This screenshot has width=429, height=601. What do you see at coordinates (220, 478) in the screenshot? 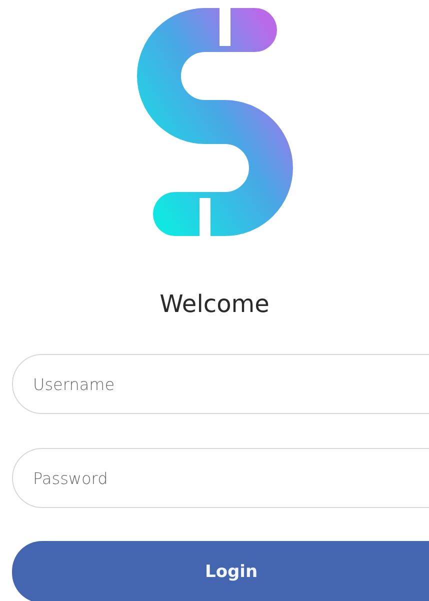
I see `input-field: Password` at bounding box center [220, 478].